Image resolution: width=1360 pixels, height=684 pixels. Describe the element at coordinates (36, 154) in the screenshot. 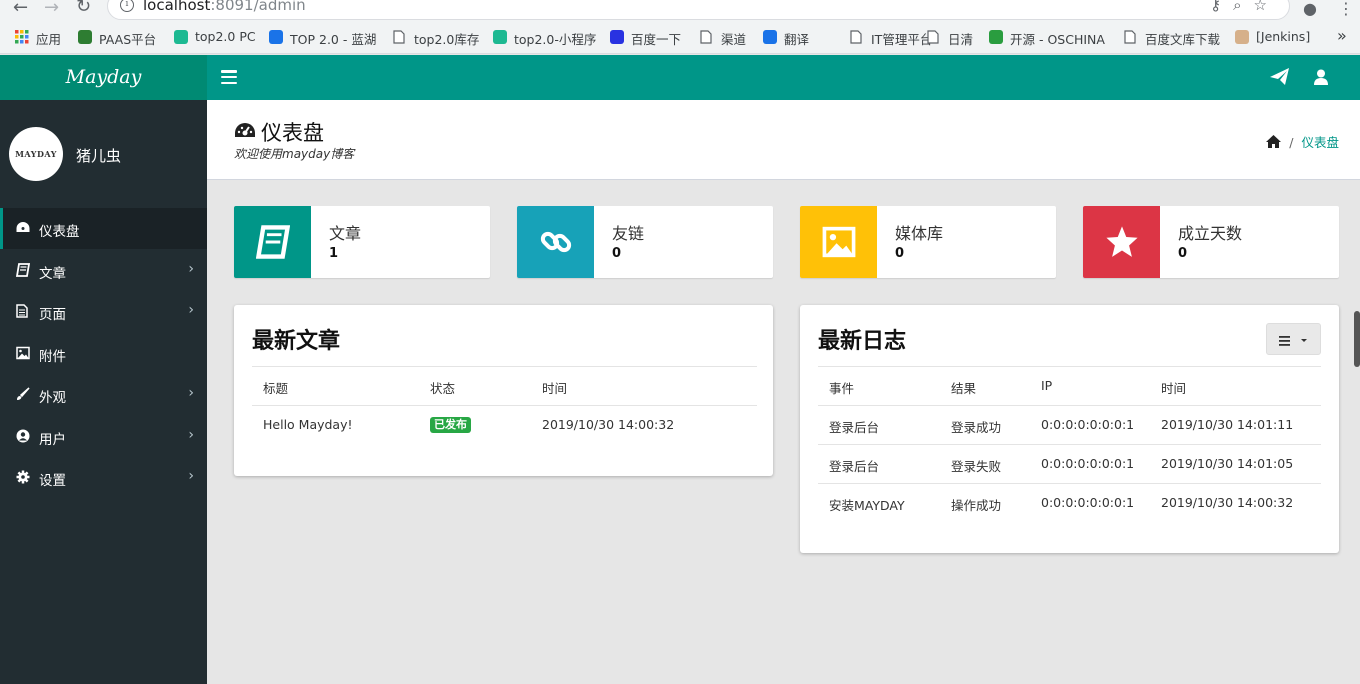

I see `avatar: MAYDAY` at that location.